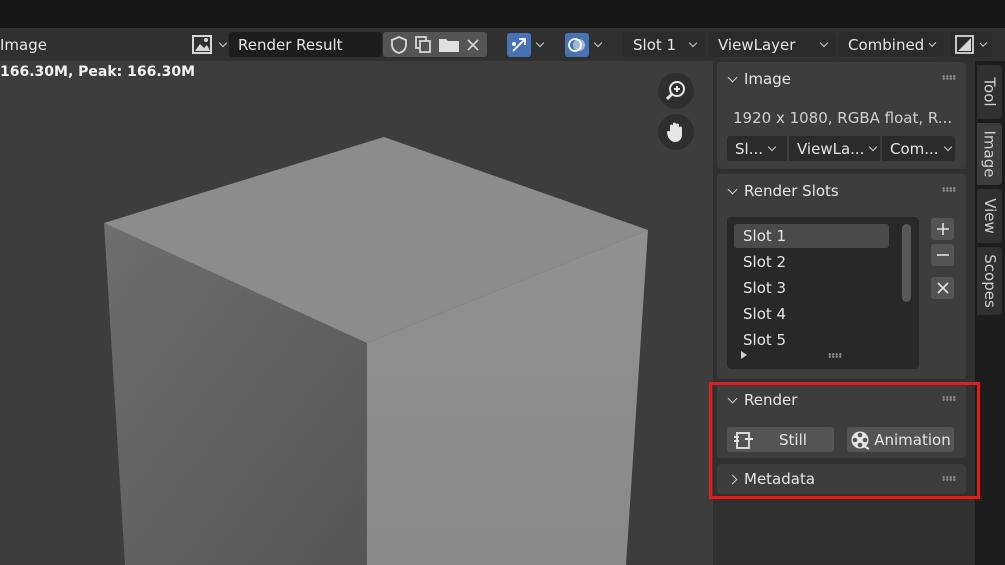 The image size is (1005, 565). I want to click on minus-icon, so click(942, 255).